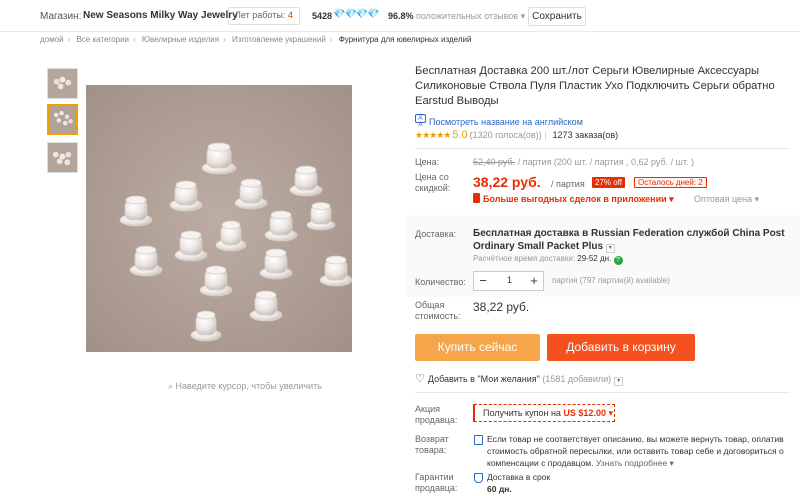 This screenshot has width=800, height=496. What do you see at coordinates (478, 440) in the screenshot?
I see `return-policy-icon` at bounding box center [478, 440].